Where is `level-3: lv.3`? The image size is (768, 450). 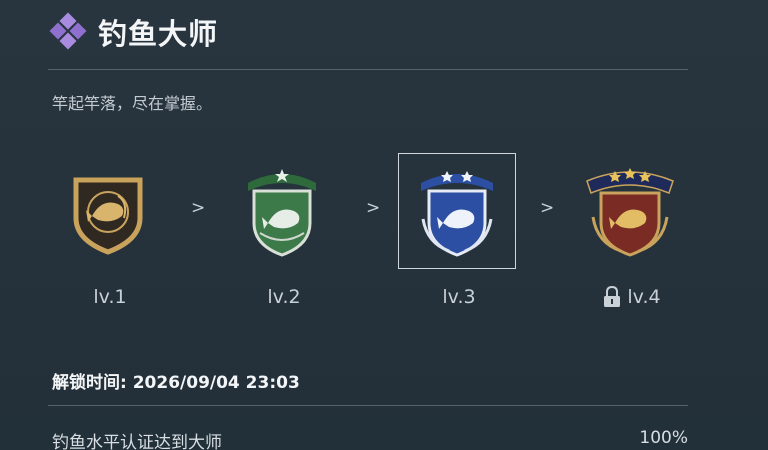 level-3: lv.3 is located at coordinates (458, 230).